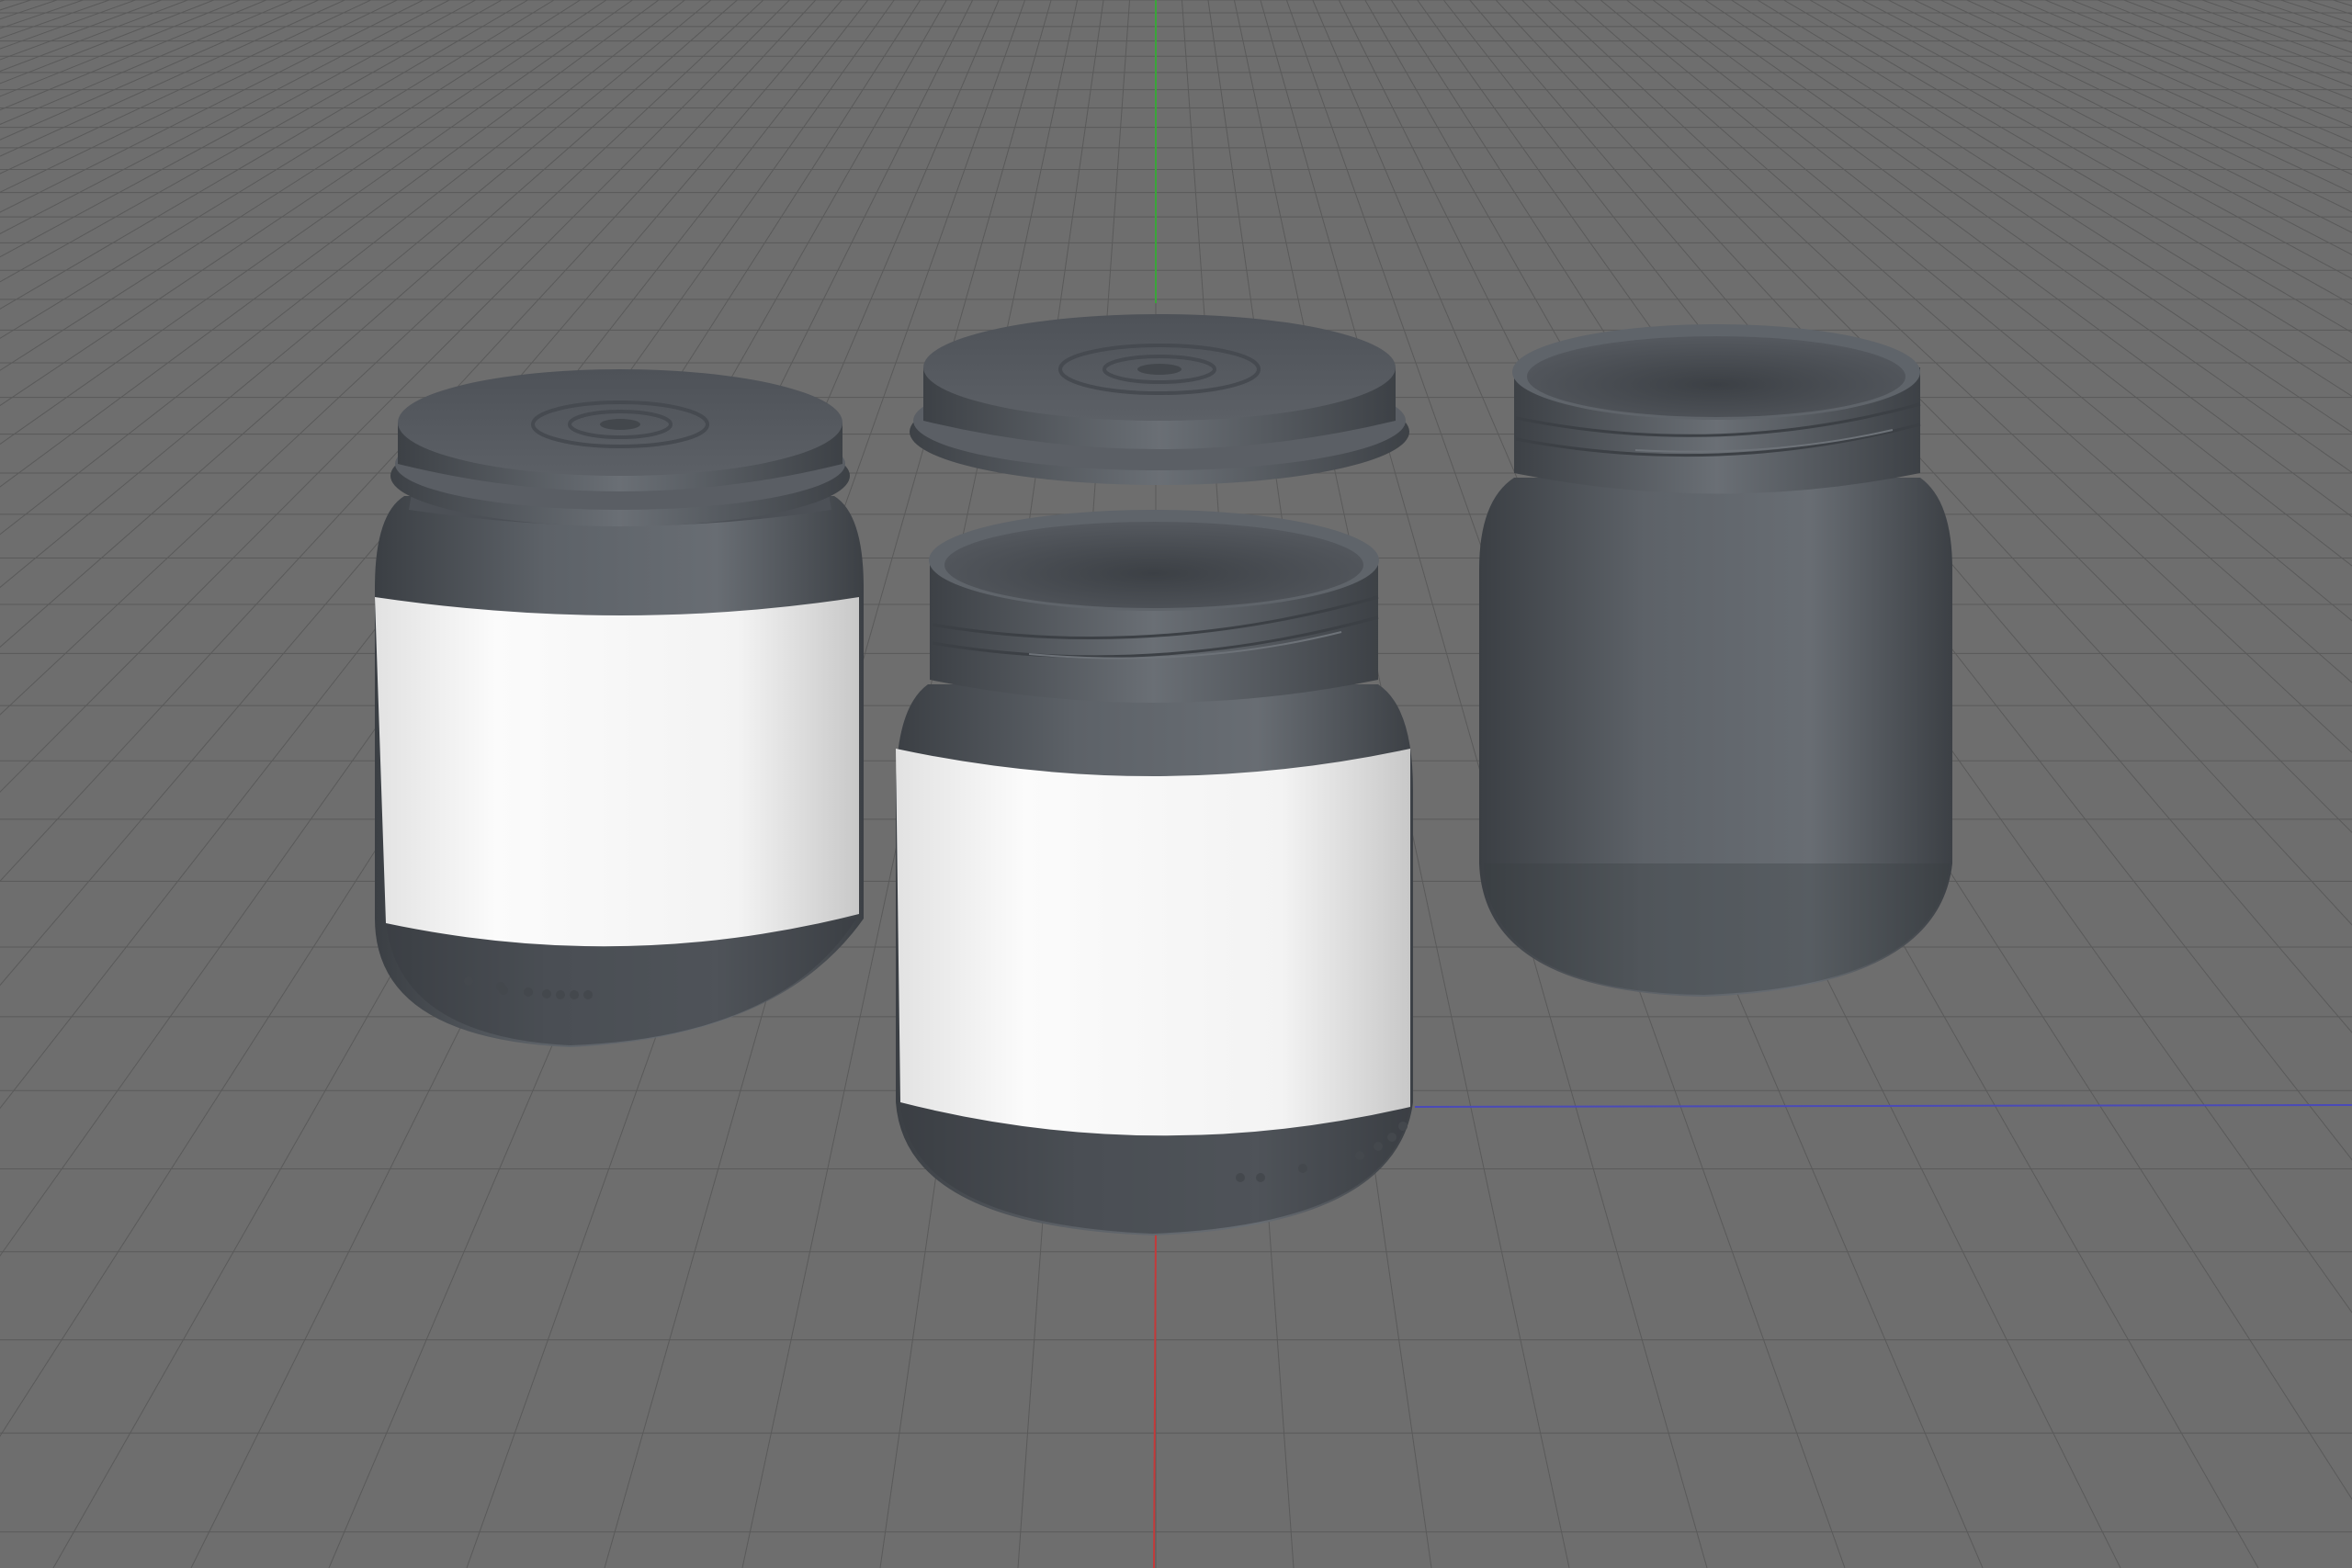 The image size is (2352, 1568). I want to click on jar-open-center, so click(1154, 873).